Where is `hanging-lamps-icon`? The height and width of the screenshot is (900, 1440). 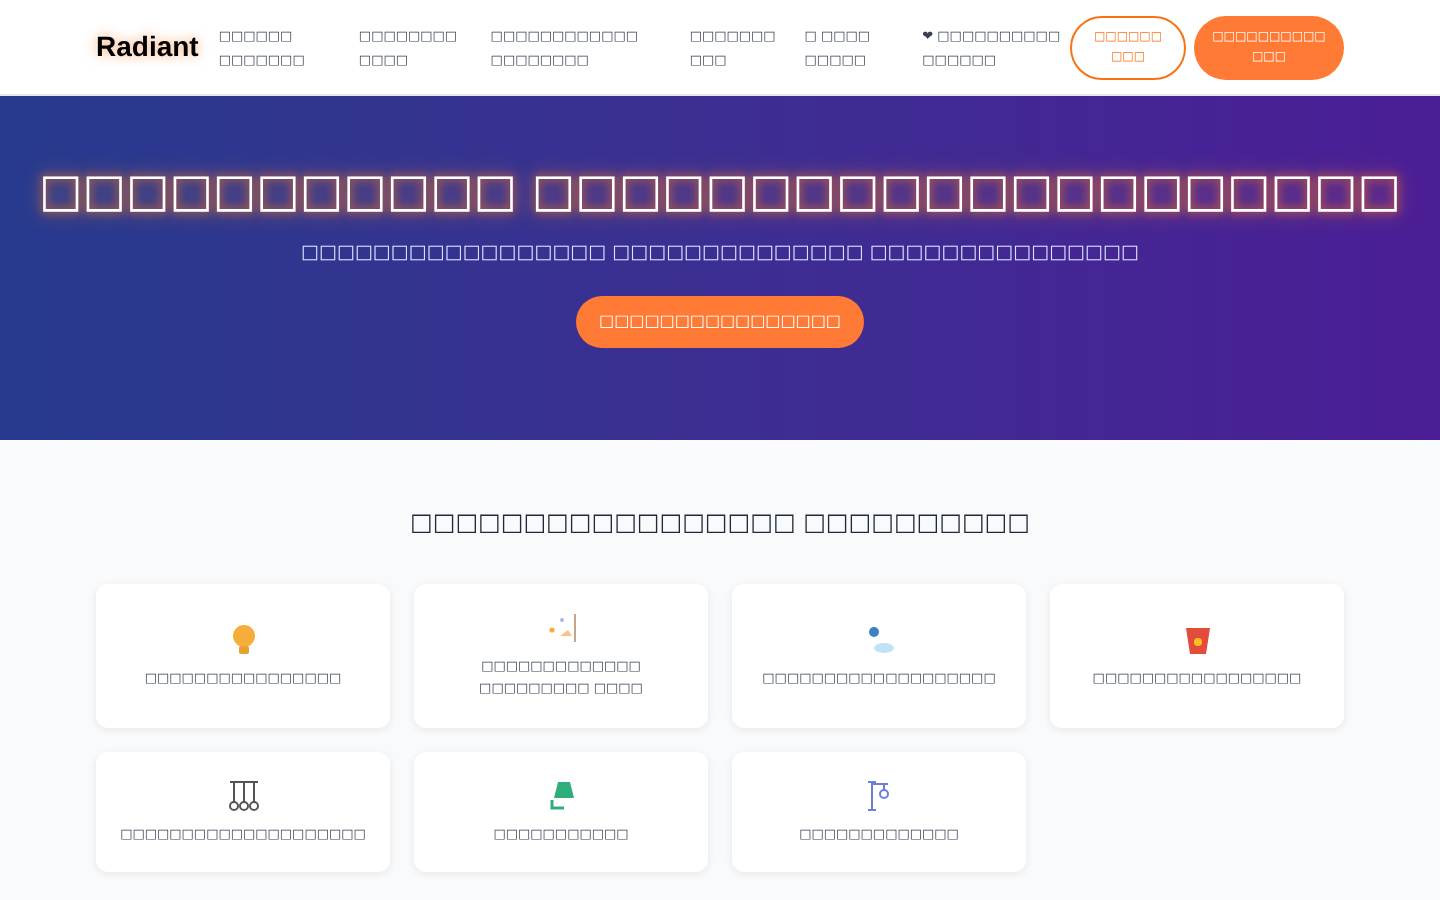
hanging-lamps-icon is located at coordinates (243, 795).